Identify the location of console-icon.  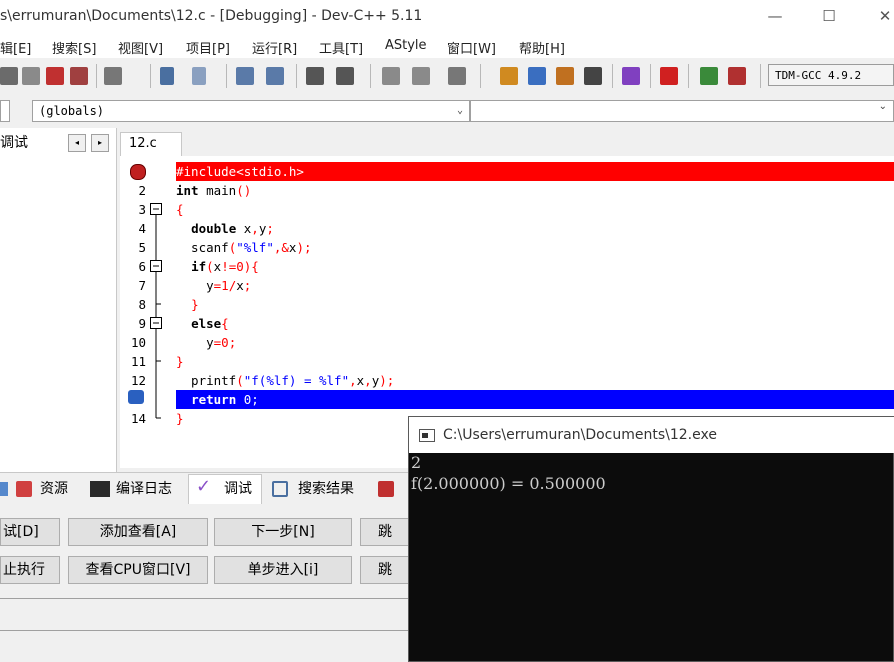
(427, 435).